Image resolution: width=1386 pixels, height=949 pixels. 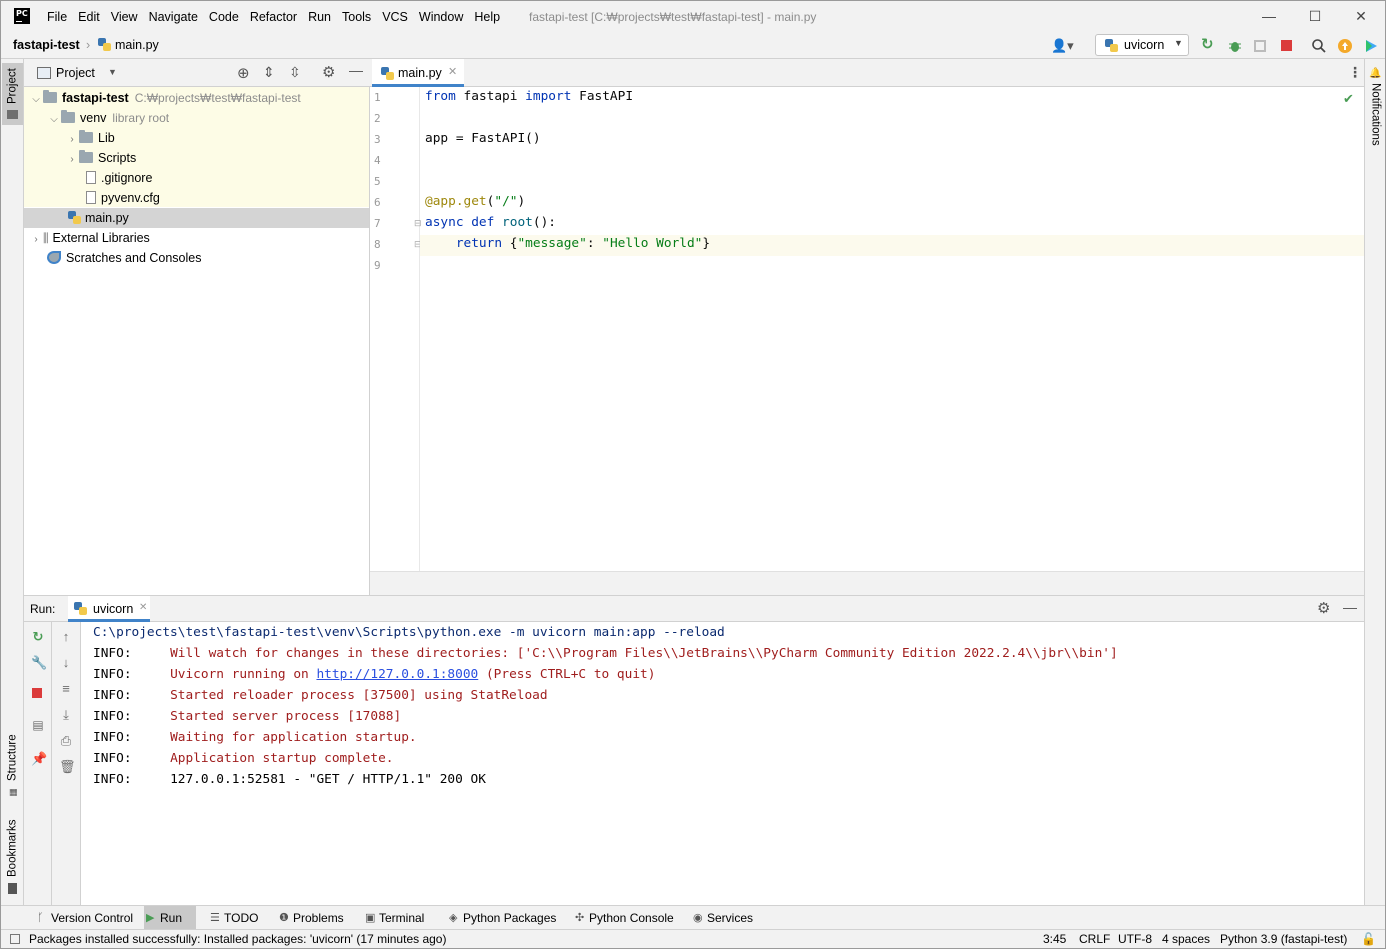 What do you see at coordinates (66, 741) in the screenshot?
I see `print-icon: ⎙` at bounding box center [66, 741].